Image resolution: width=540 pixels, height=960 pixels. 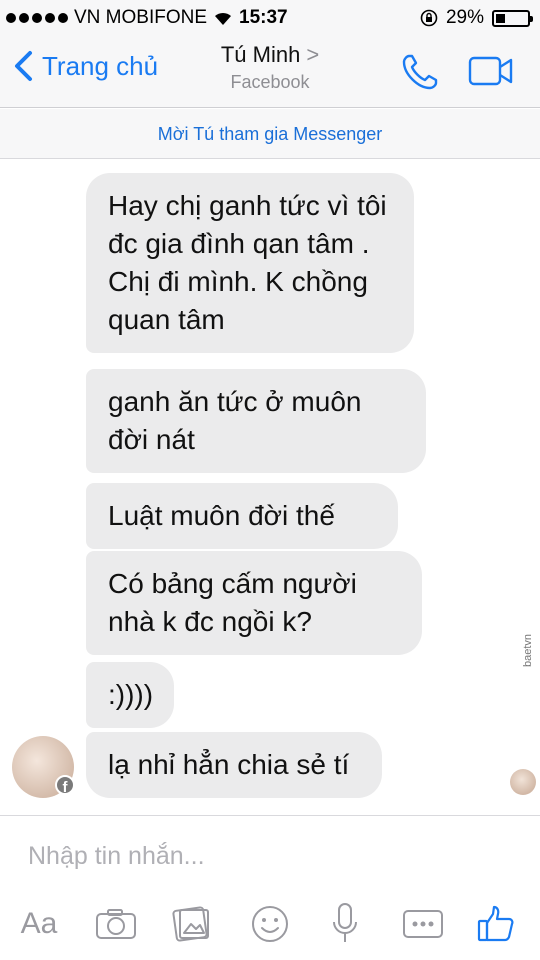 I want to click on composer-toolbar: Aa, so click(x=270, y=924).